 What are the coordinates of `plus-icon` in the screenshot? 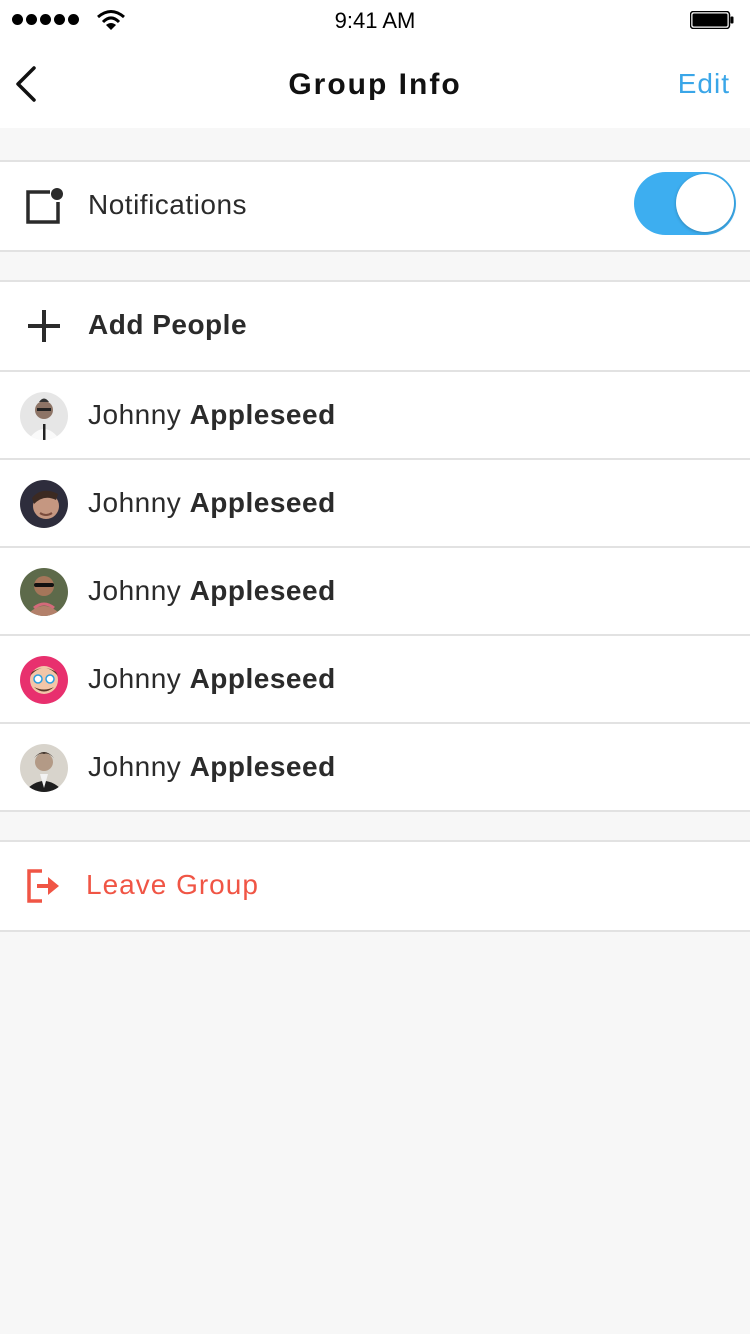 It's located at (44, 326).